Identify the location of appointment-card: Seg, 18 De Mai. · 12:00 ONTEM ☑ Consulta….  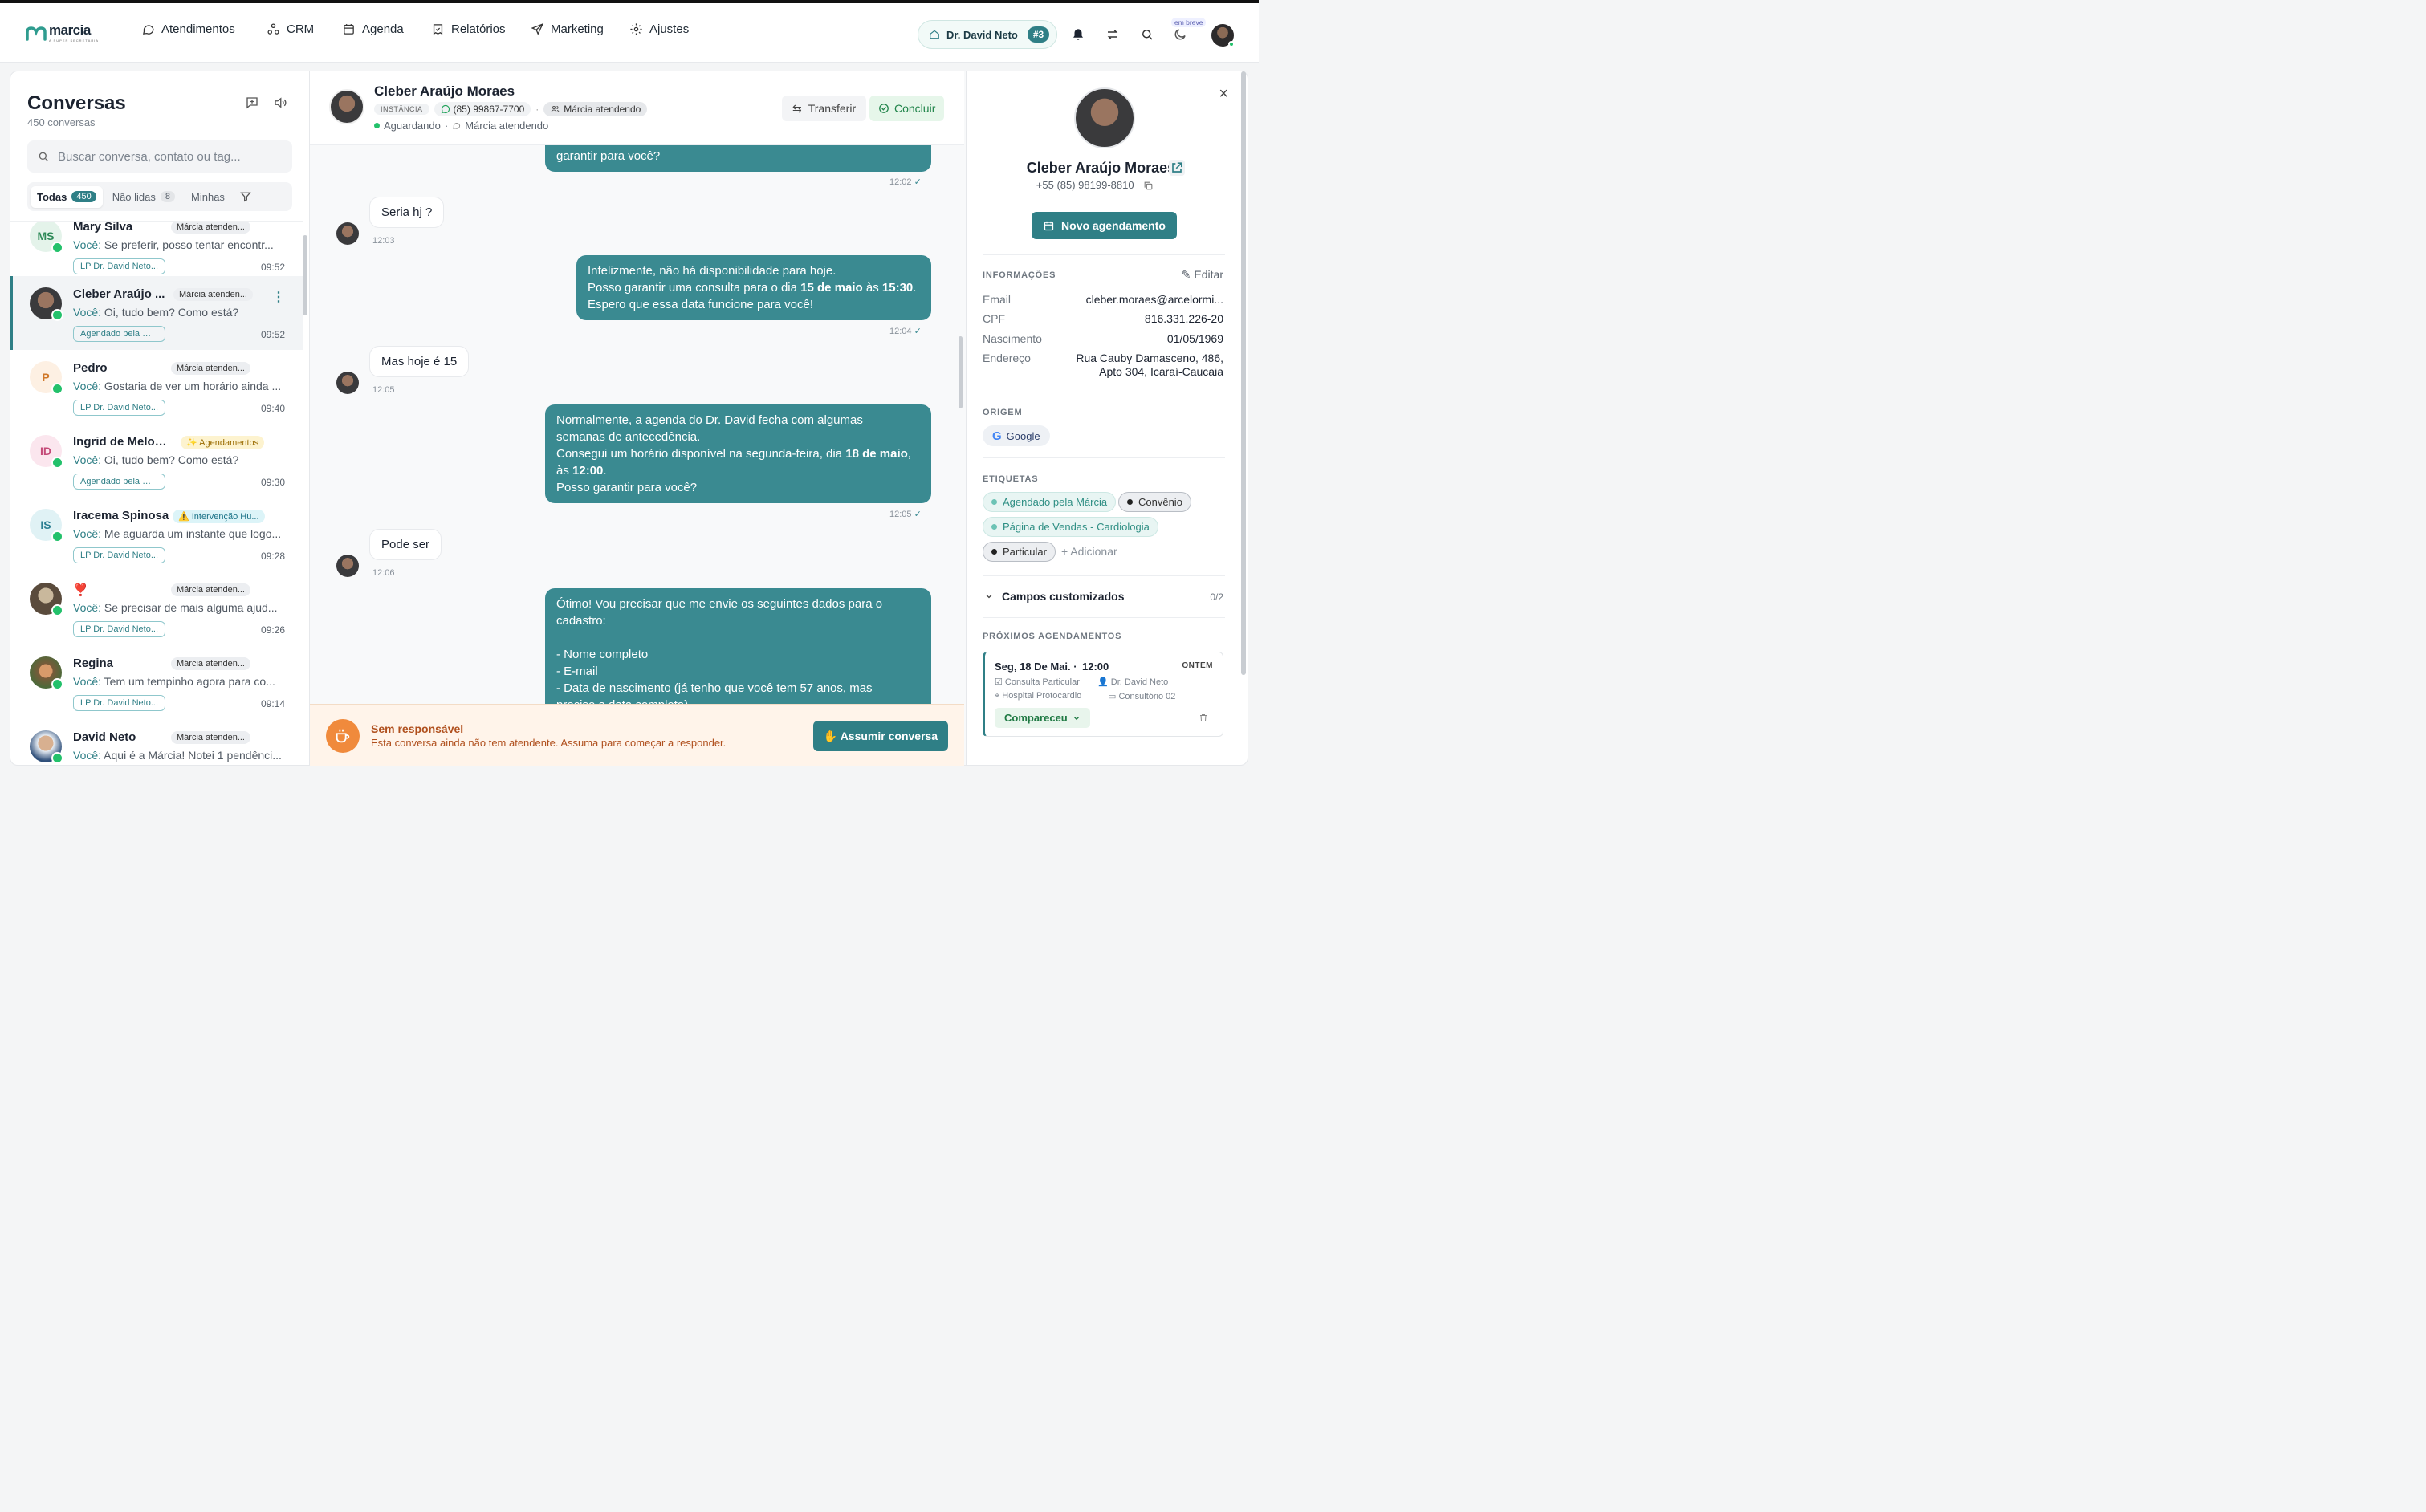
(1103, 694).